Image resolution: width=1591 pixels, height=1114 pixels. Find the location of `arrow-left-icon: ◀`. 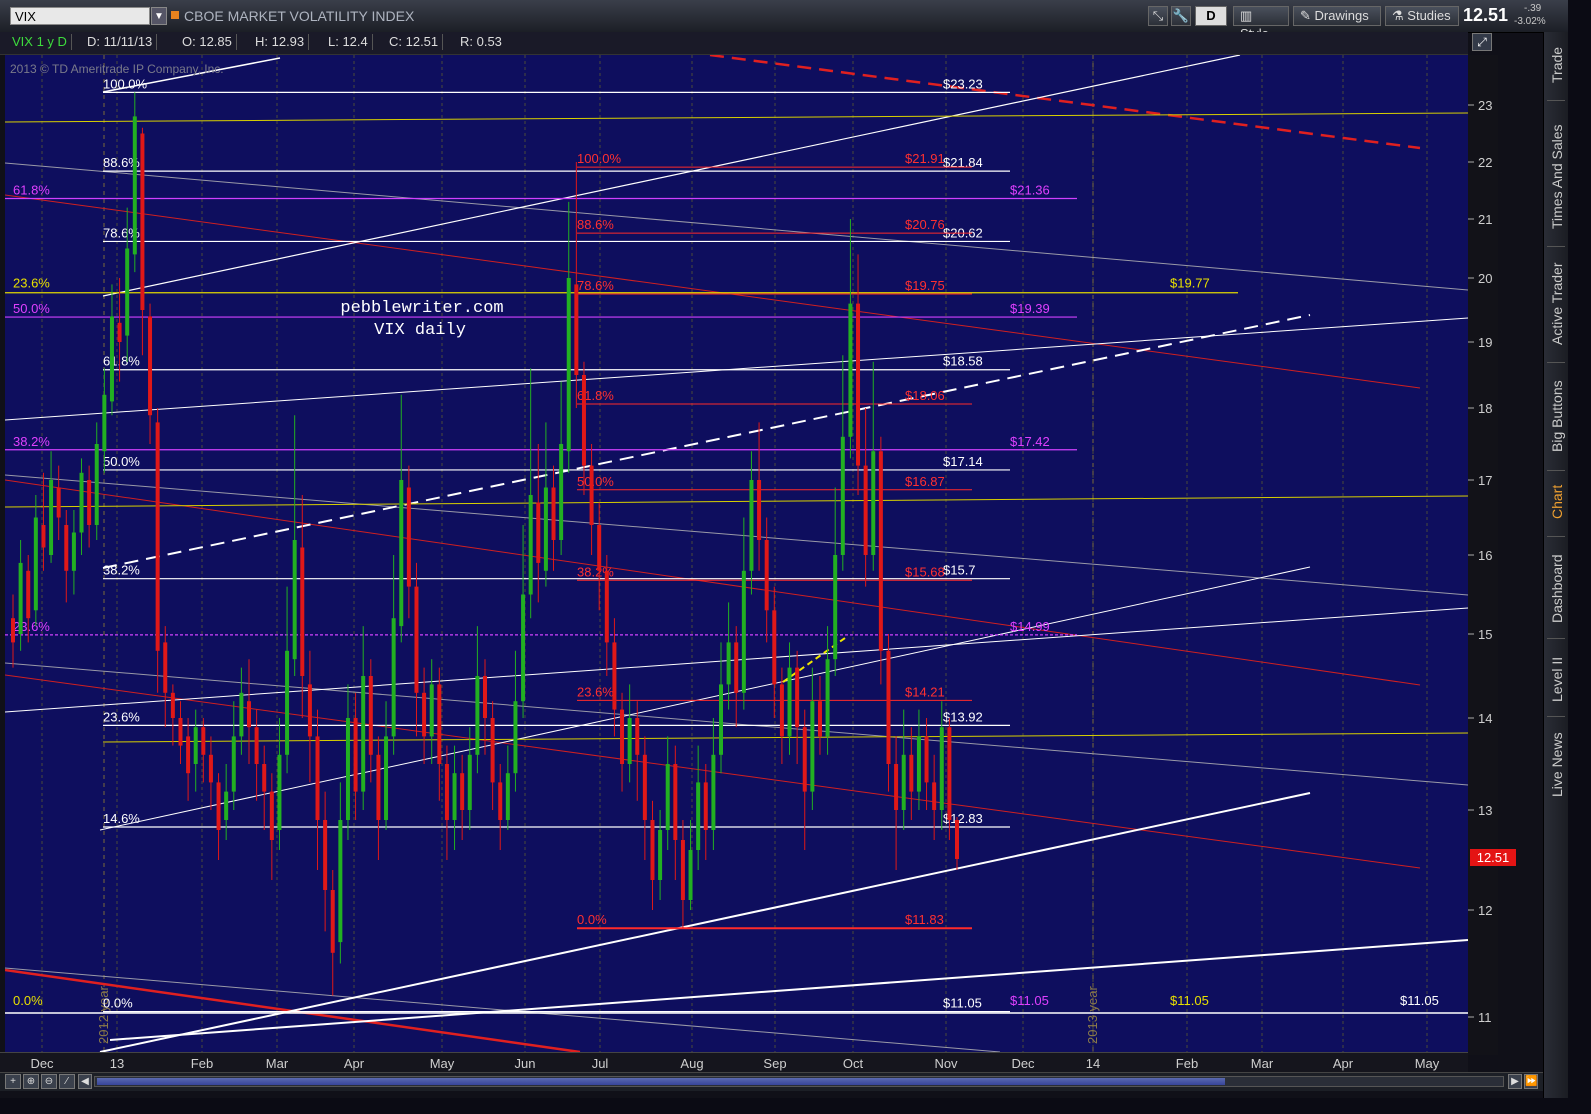

arrow-left-icon: ◀ is located at coordinates (85, 1081).